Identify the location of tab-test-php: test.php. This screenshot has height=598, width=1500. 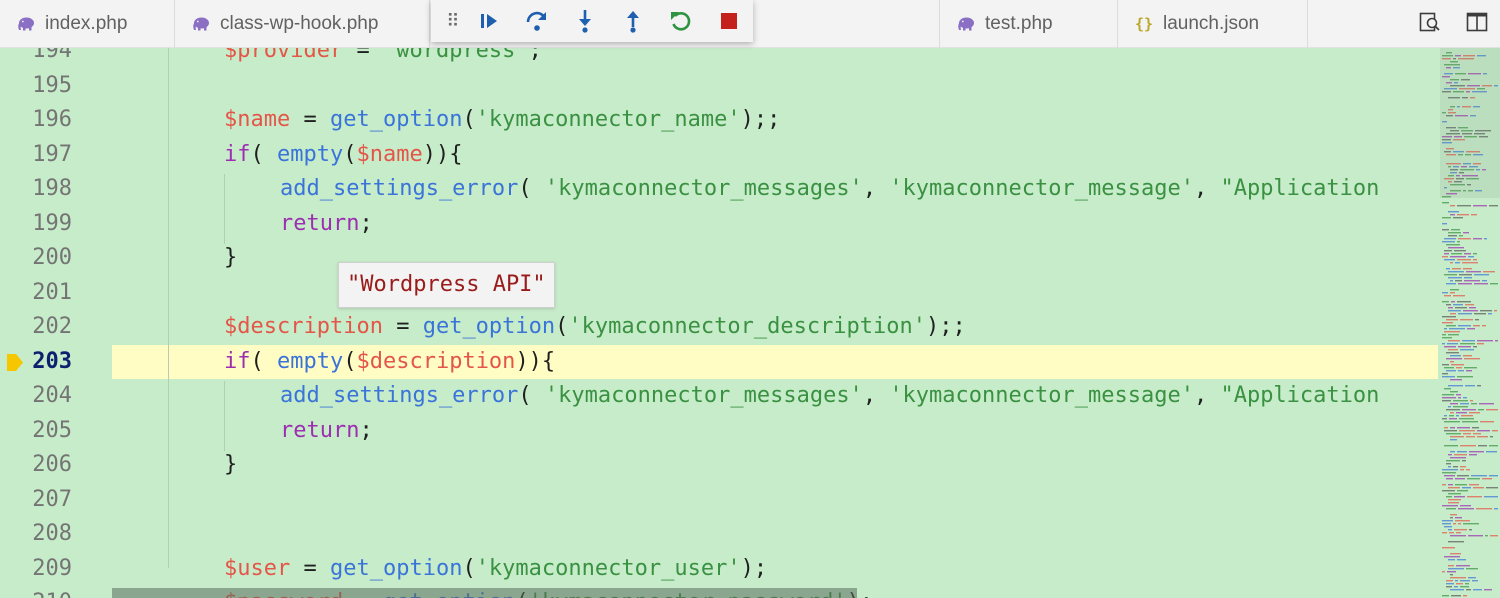
(1029, 24).